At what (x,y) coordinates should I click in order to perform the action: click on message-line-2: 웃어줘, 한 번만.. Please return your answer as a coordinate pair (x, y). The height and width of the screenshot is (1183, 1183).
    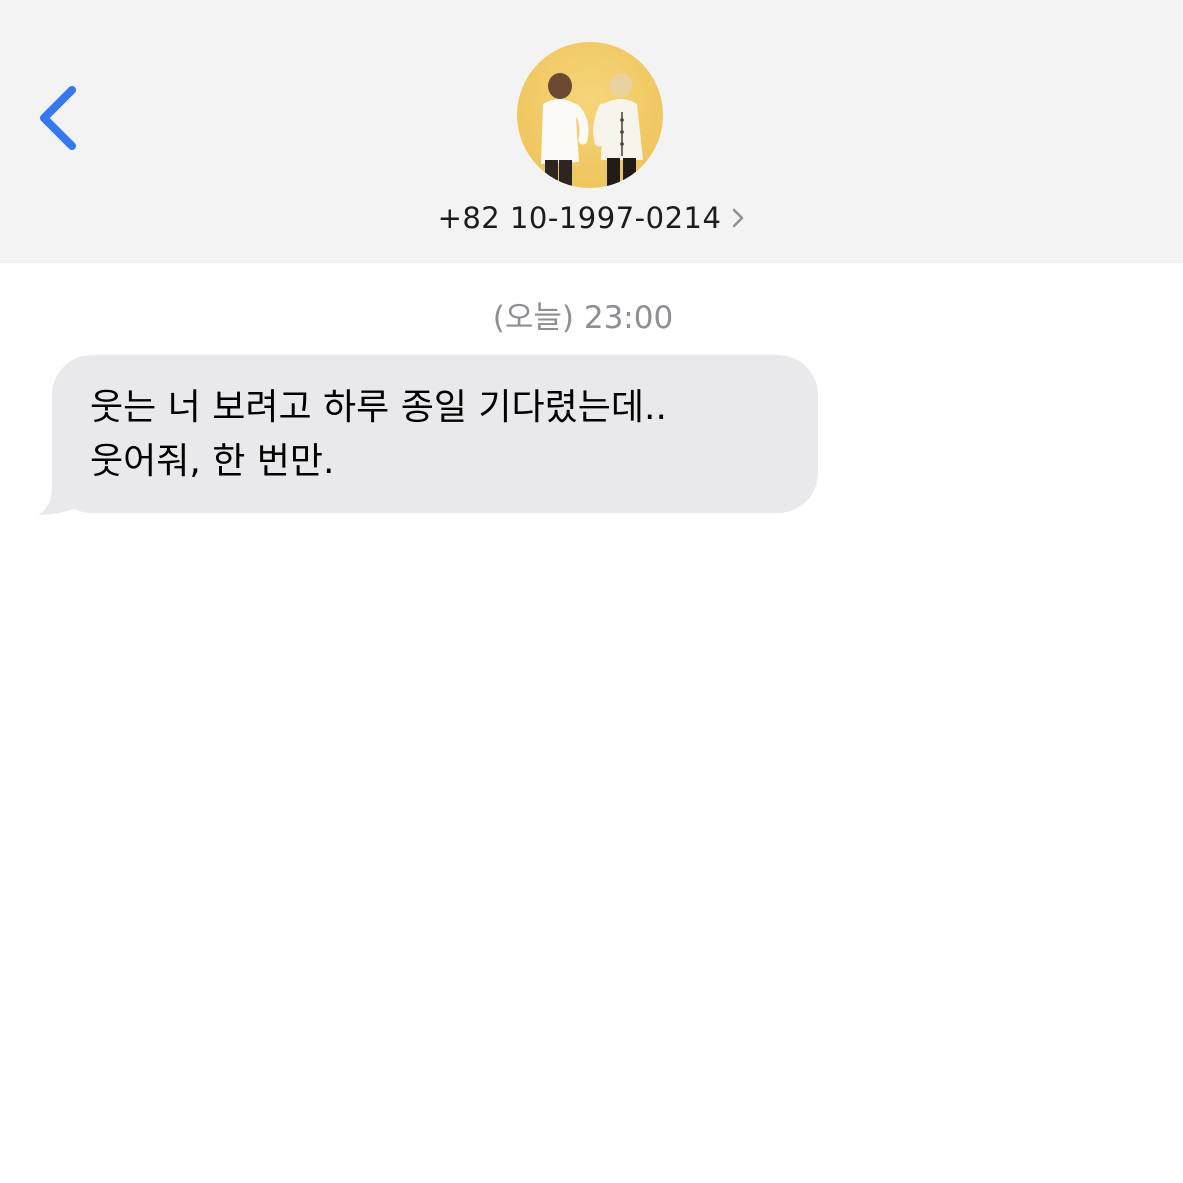
    Looking at the image, I should click on (212, 461).